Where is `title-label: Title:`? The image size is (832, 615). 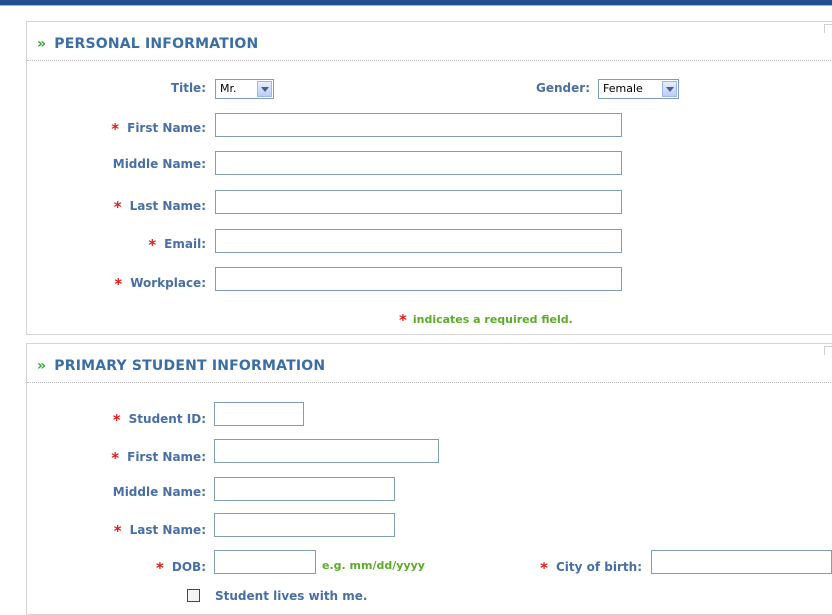 title-label: Title: is located at coordinates (188, 88).